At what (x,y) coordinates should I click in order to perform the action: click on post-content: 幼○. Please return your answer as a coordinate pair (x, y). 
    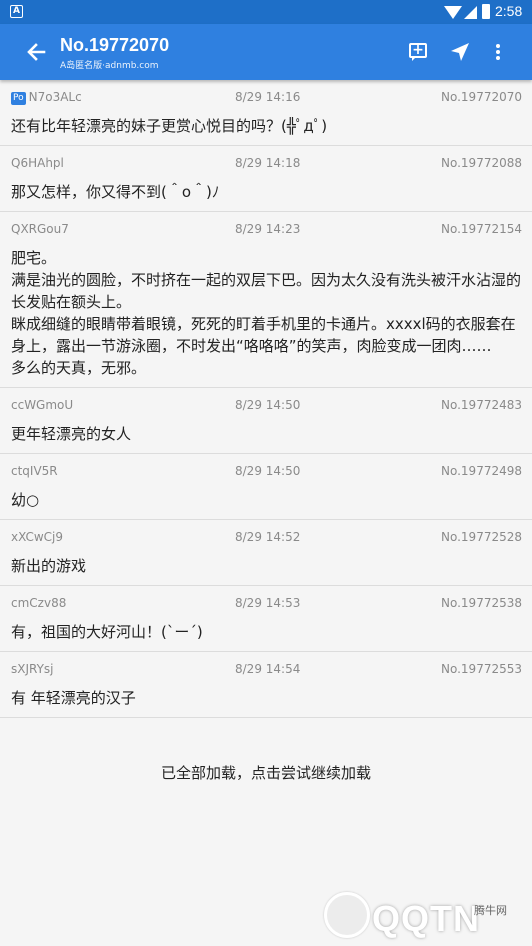
    Looking at the image, I should click on (25, 500).